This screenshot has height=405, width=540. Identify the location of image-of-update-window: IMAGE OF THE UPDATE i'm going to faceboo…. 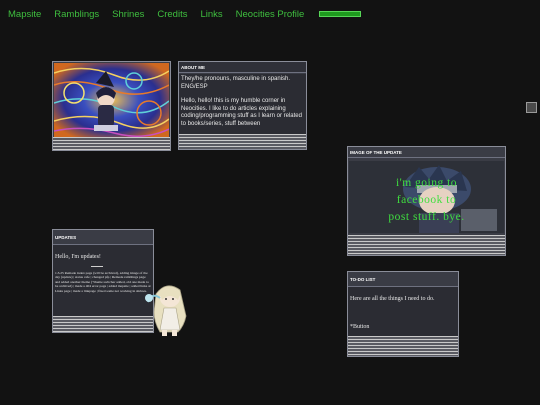
(426, 201).